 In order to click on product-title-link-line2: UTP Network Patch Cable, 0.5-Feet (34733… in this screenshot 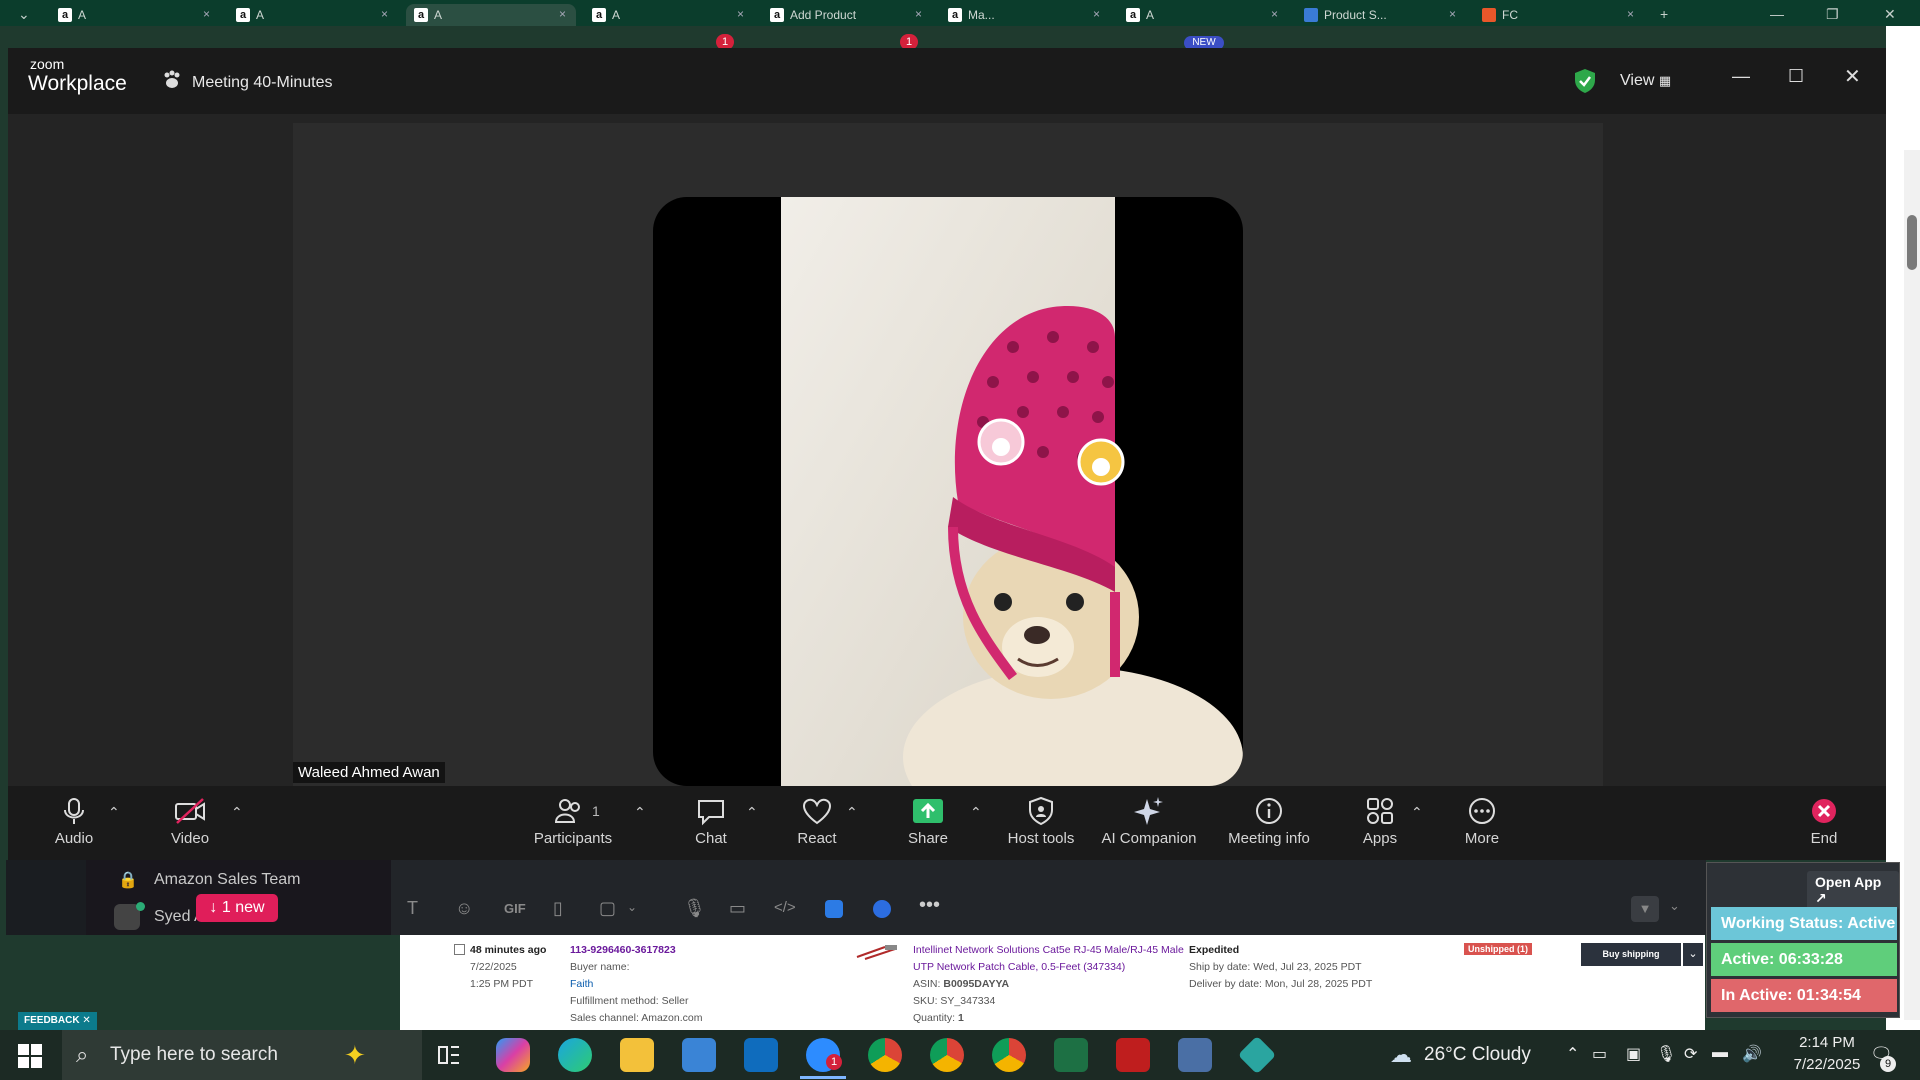, I will do `click(1019, 967)`.